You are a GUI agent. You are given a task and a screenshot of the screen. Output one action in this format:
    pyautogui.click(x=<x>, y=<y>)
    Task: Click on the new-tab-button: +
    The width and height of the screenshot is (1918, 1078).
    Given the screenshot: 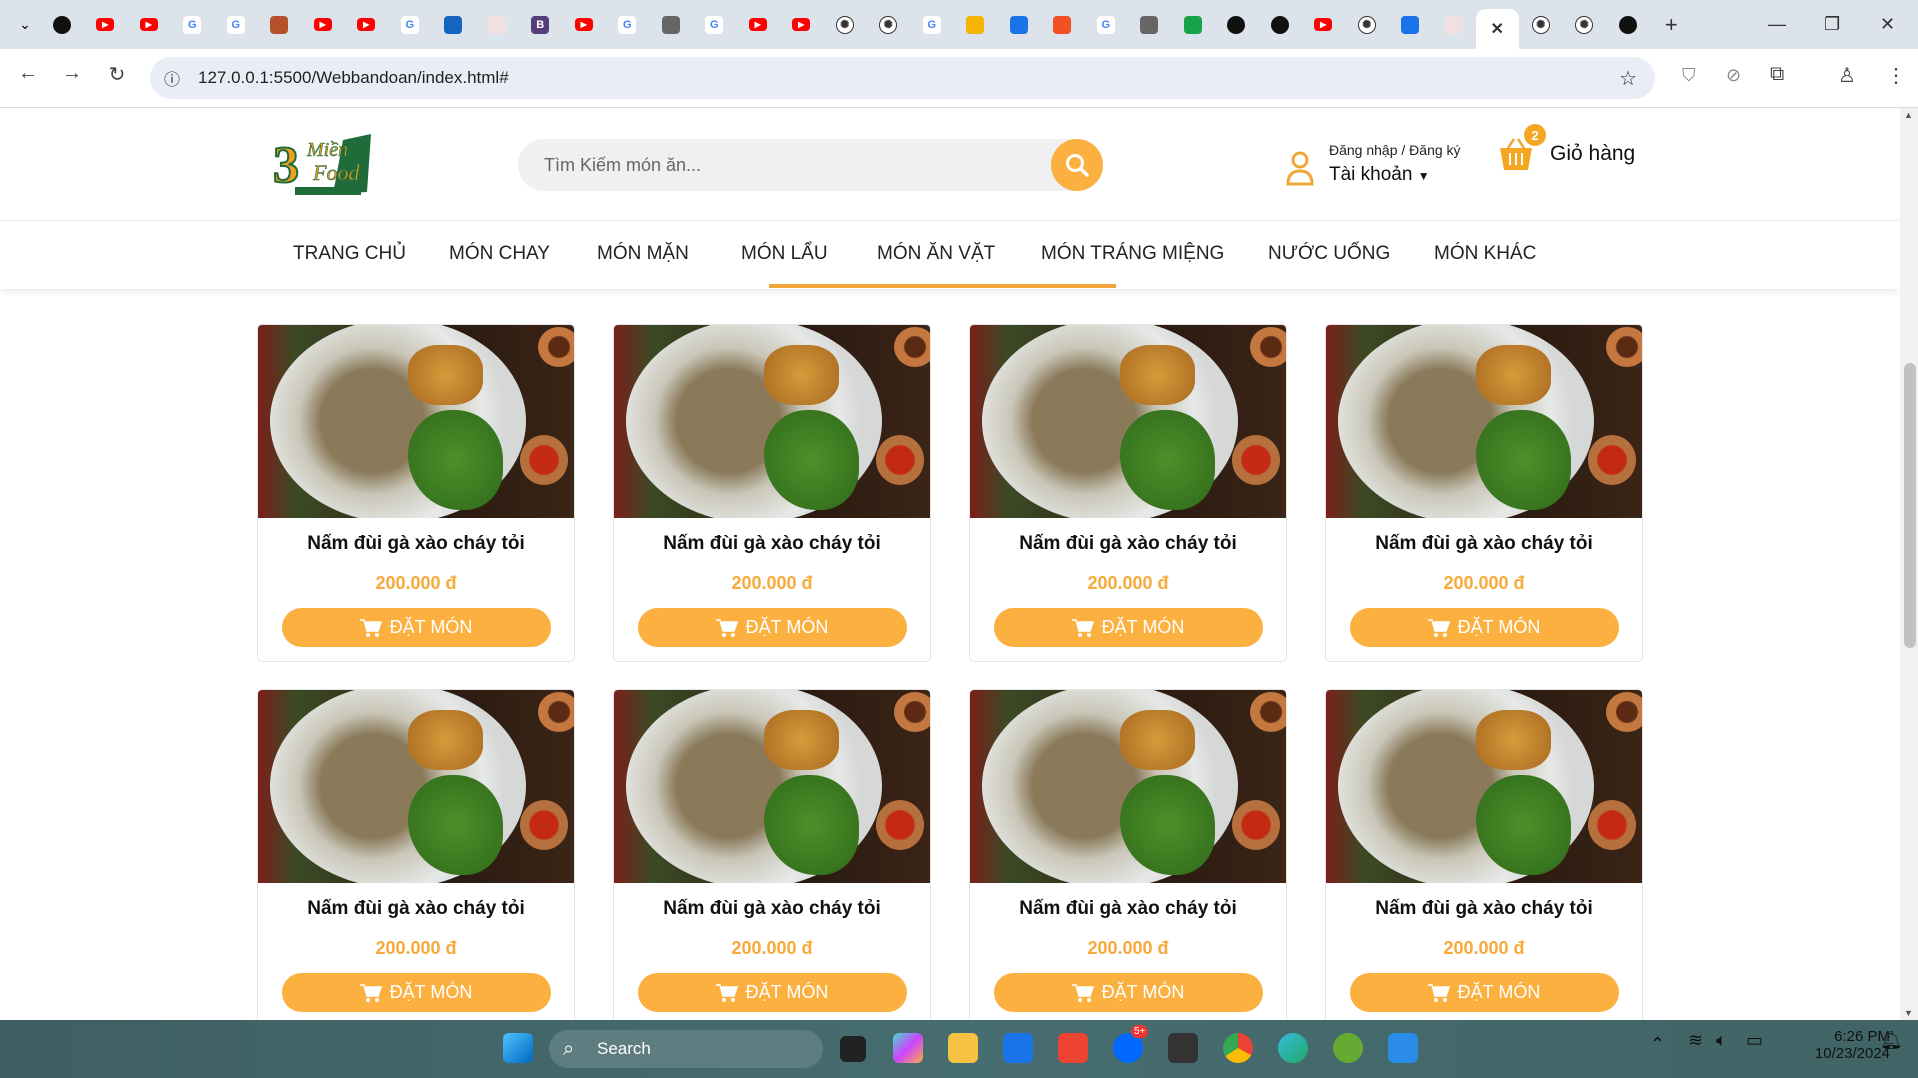 What is the action you would take?
    pyautogui.click(x=1672, y=24)
    